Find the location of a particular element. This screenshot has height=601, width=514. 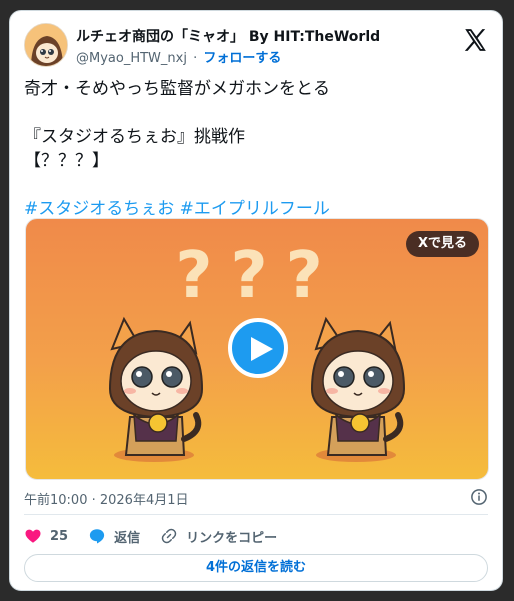

reply-button: 返信 is located at coordinates (114, 536).